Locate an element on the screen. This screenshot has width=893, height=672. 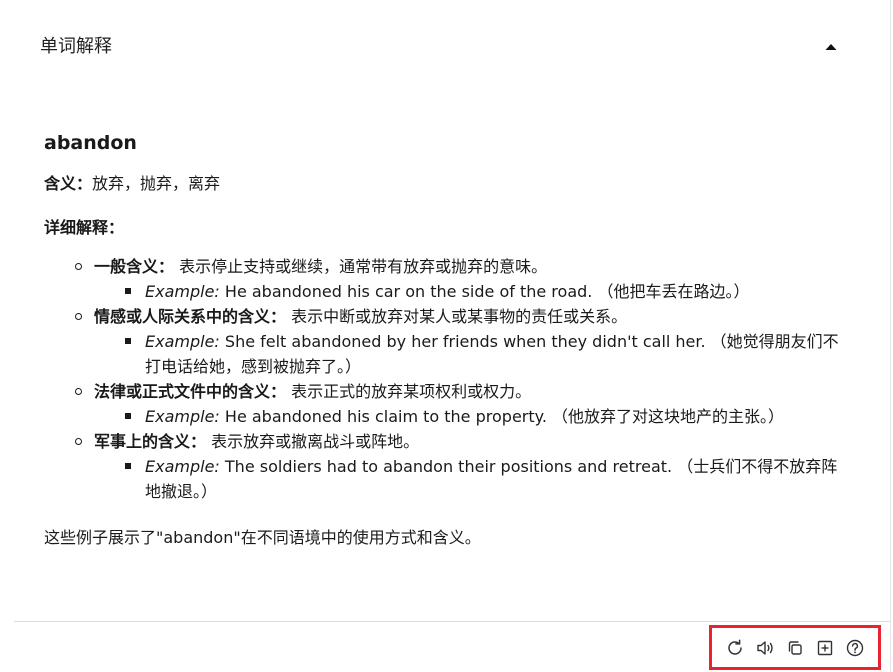
action-toolbar is located at coordinates (795, 647).